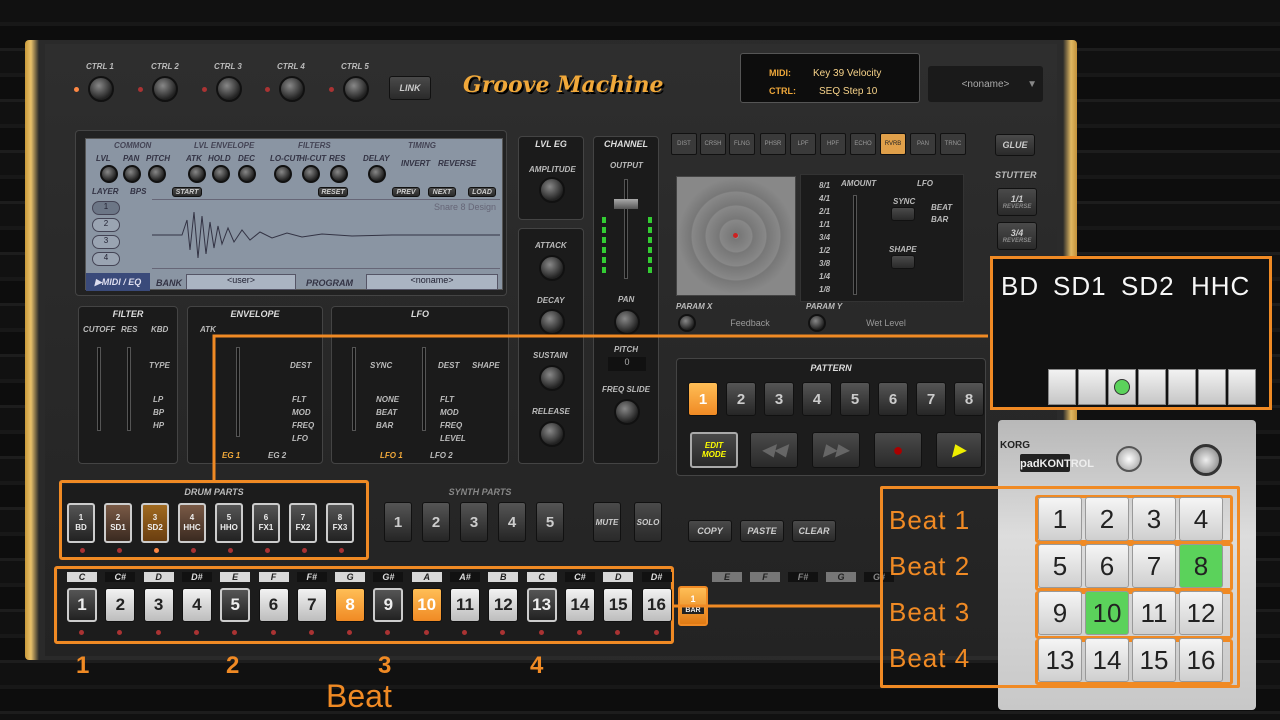 This screenshot has width=1280, height=720. What do you see at coordinates (1129, 459) in the screenshot?
I see `device-knob` at bounding box center [1129, 459].